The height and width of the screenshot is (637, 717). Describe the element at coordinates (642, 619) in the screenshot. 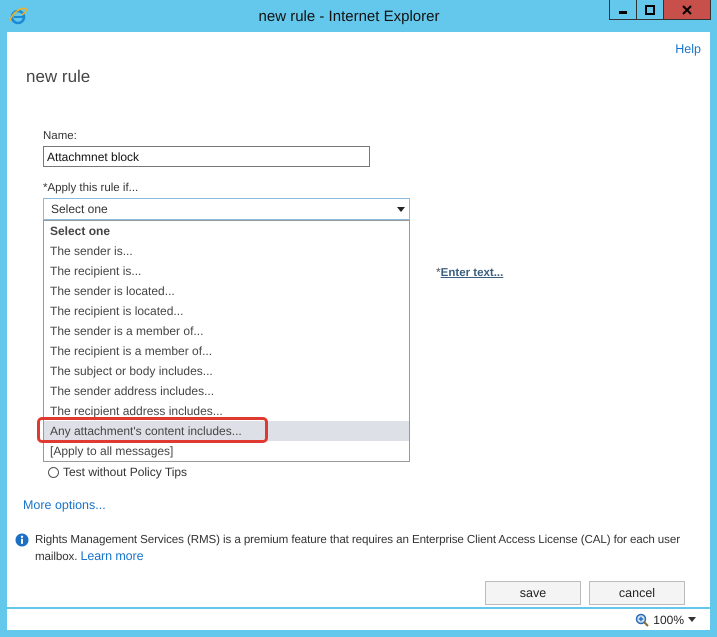

I see `zoom-icon` at that location.